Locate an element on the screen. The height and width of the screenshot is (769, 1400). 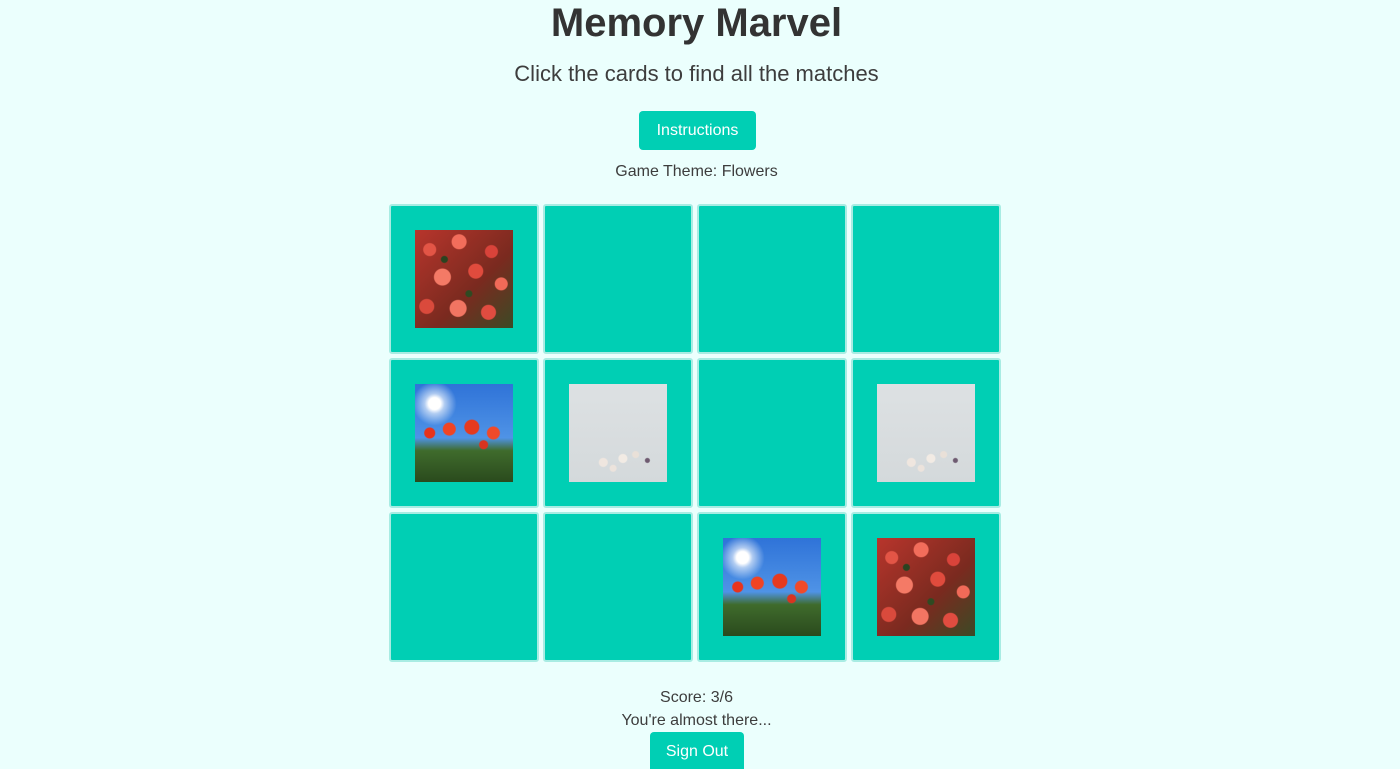
instructions-button: Instructions is located at coordinates (697, 130).